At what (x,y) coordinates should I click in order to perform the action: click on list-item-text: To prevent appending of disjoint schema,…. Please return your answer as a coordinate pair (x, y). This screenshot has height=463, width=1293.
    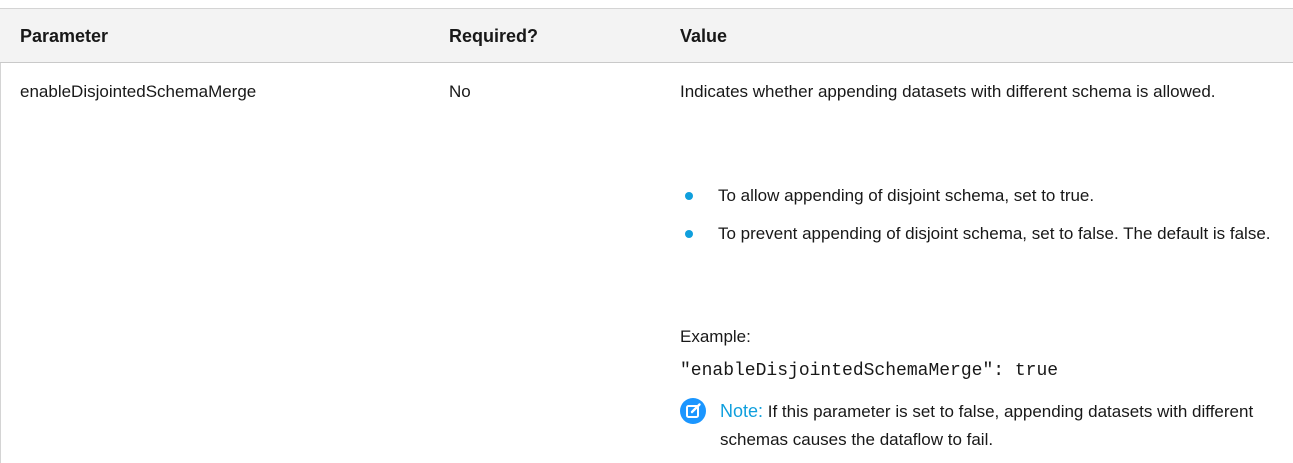
    Looking at the image, I should click on (994, 233).